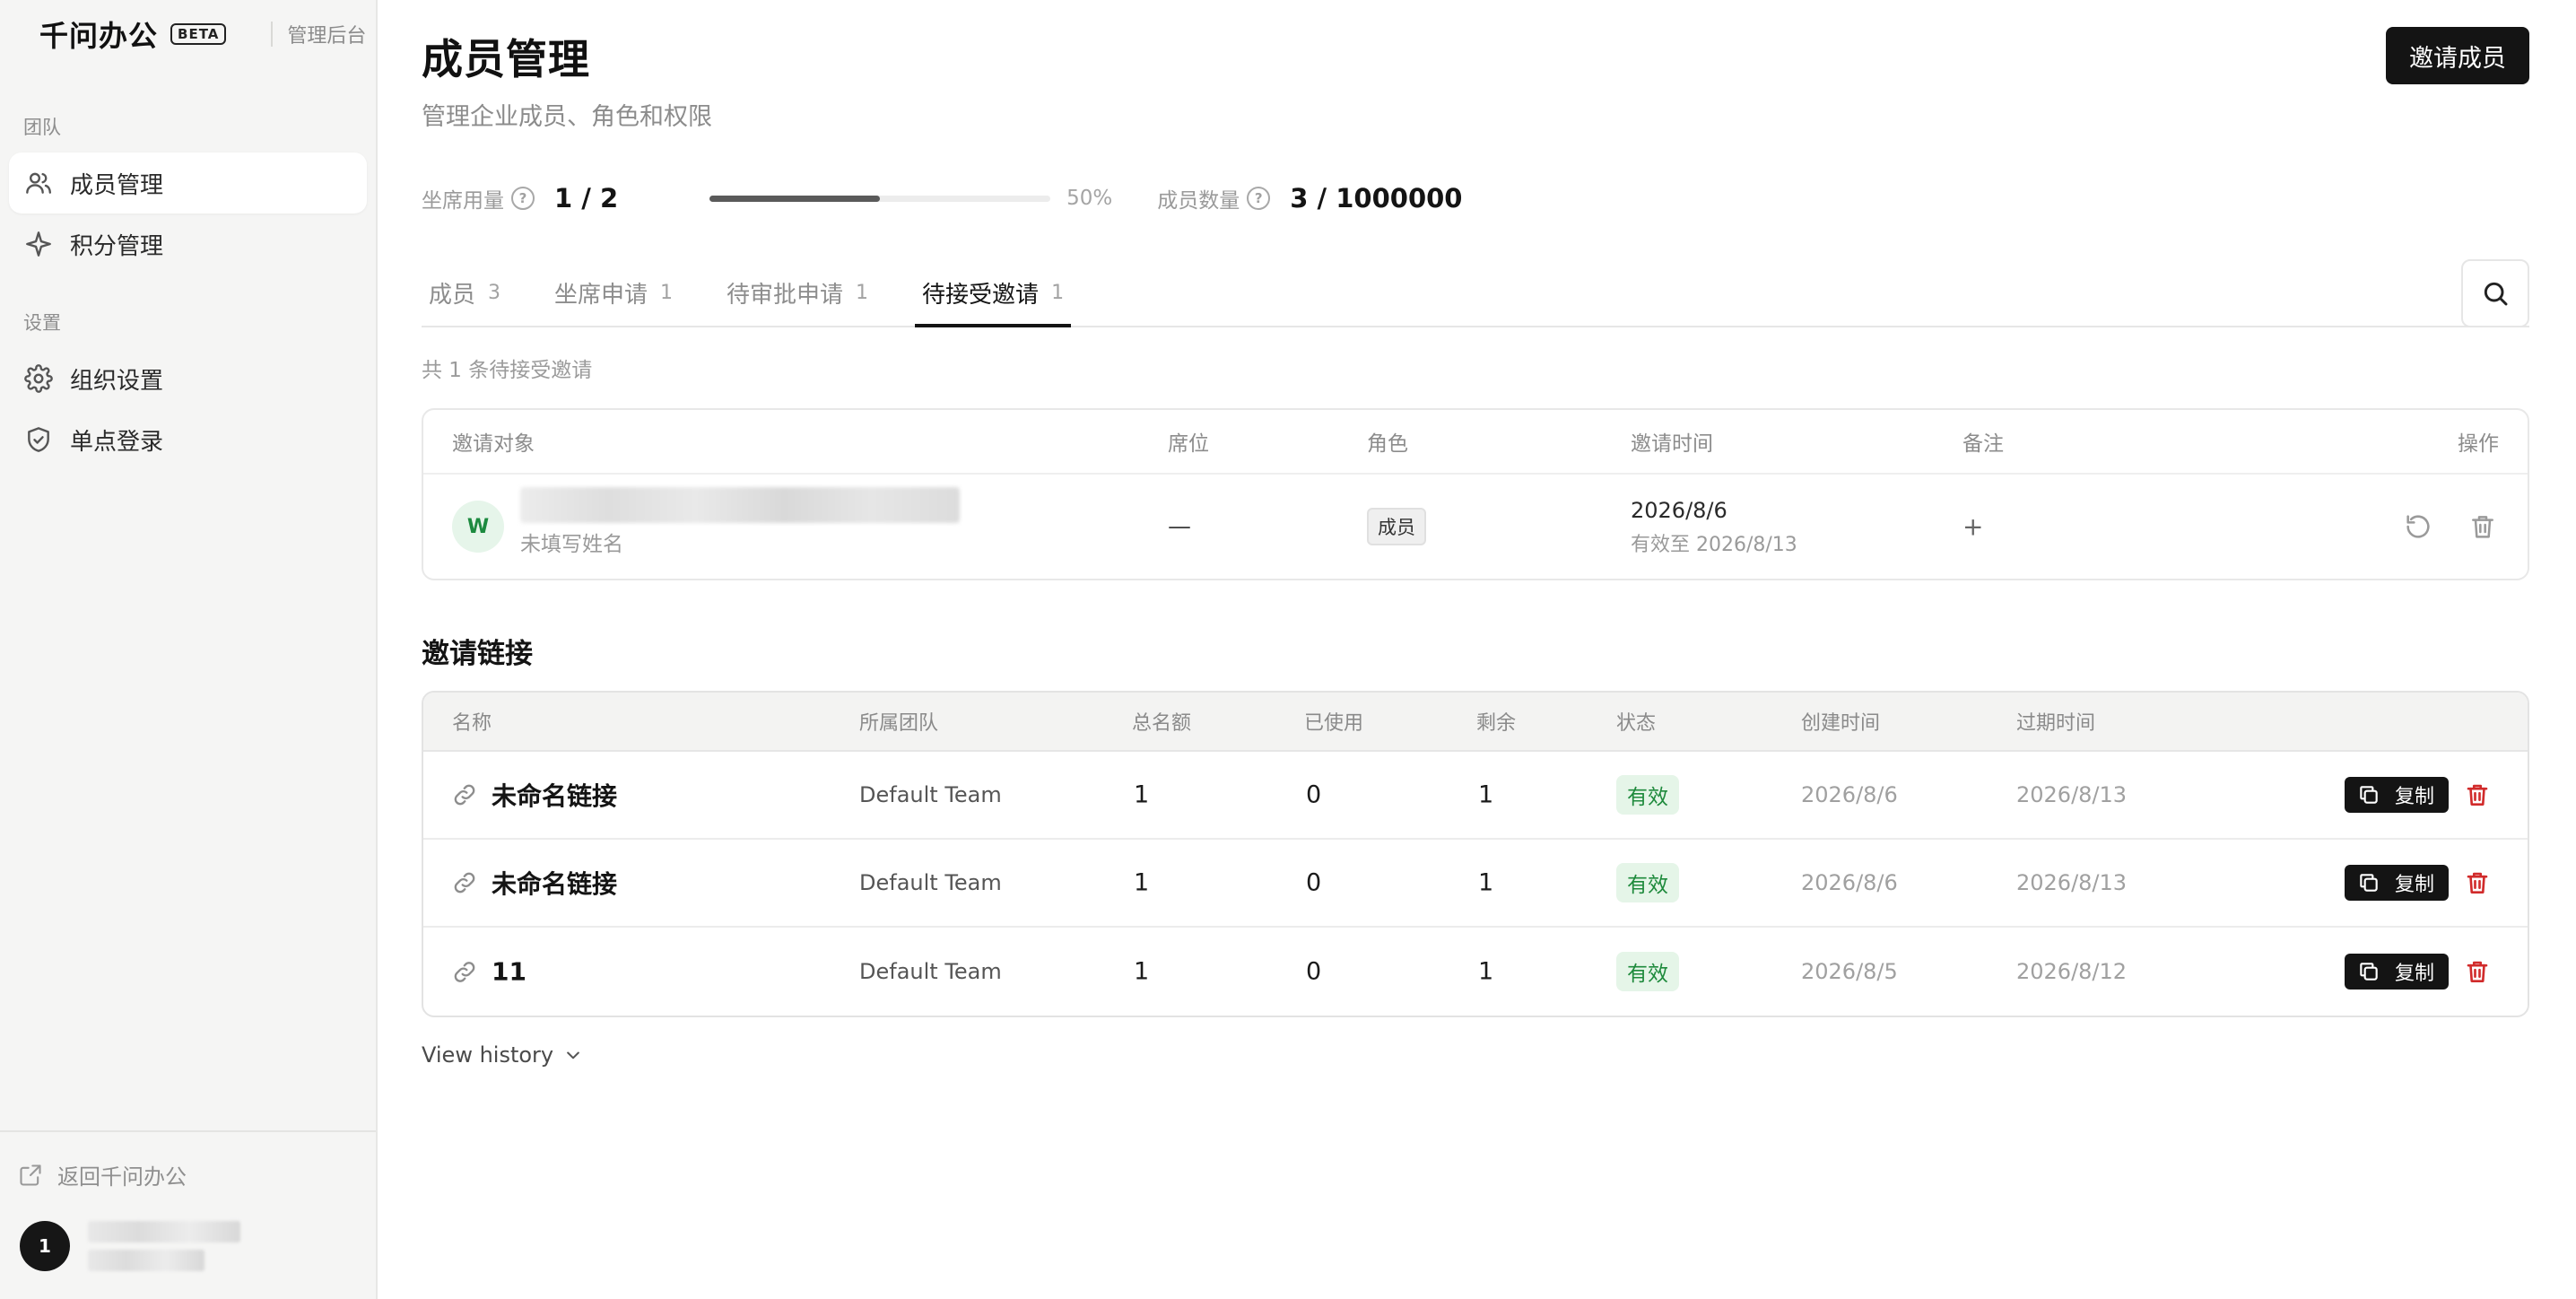 The width and height of the screenshot is (2576, 1299). I want to click on invitee-info: 未填写姓名, so click(740, 522).